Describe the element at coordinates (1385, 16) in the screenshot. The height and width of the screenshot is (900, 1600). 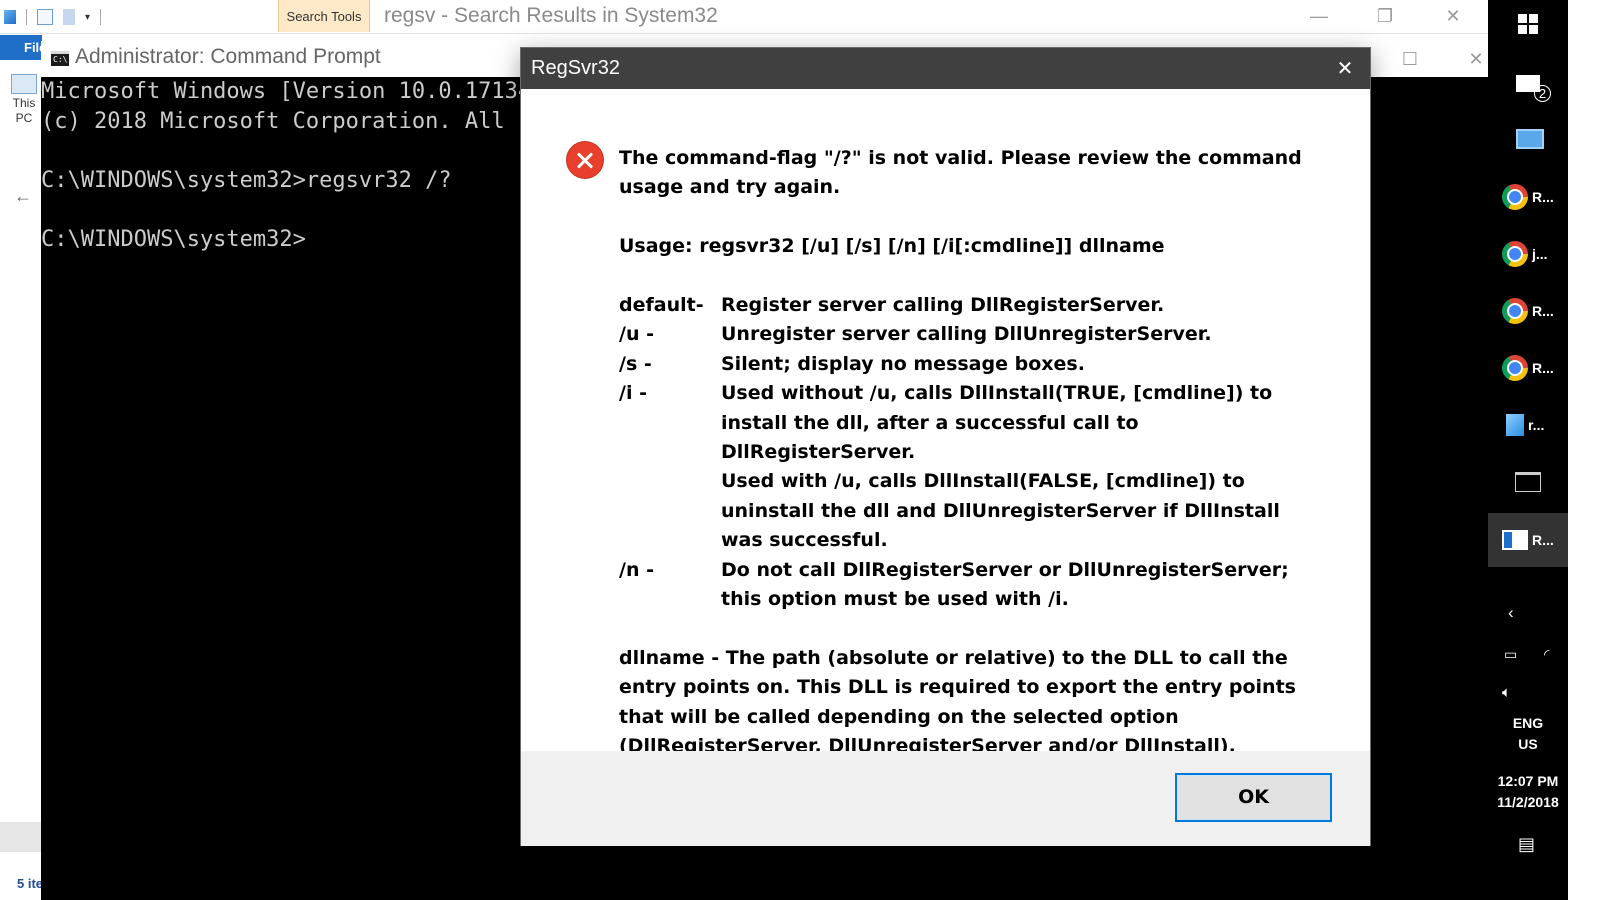
I see `restore-button: ❐` at that location.